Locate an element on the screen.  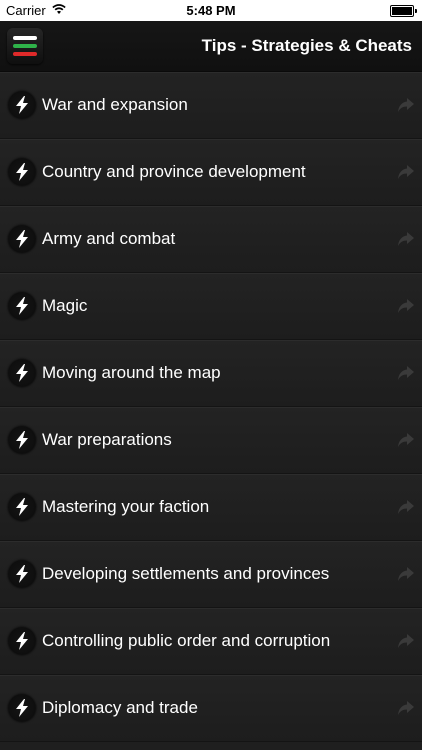
list-item: Moving around the map is located at coordinates (211, 373).